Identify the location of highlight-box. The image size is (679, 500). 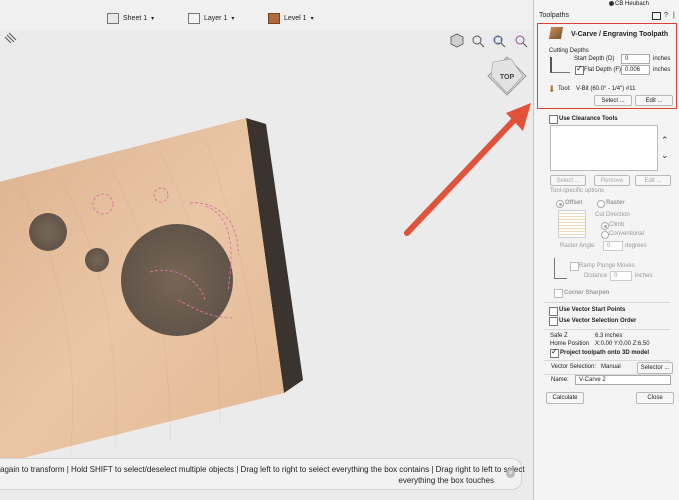
(607, 66).